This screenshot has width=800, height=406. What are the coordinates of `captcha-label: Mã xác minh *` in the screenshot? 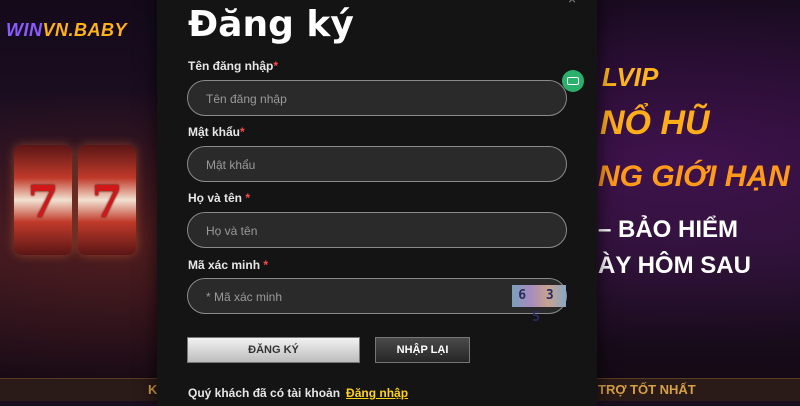 It's located at (228, 265).